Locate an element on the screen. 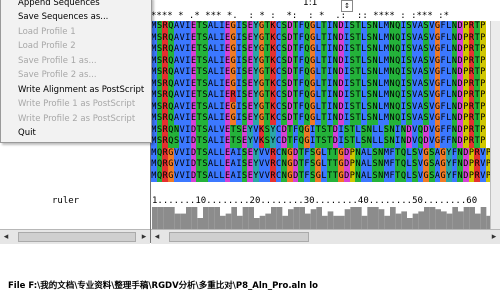  names-horizontal-scrollbar: ◂ ▸ is located at coordinates (75, 236).